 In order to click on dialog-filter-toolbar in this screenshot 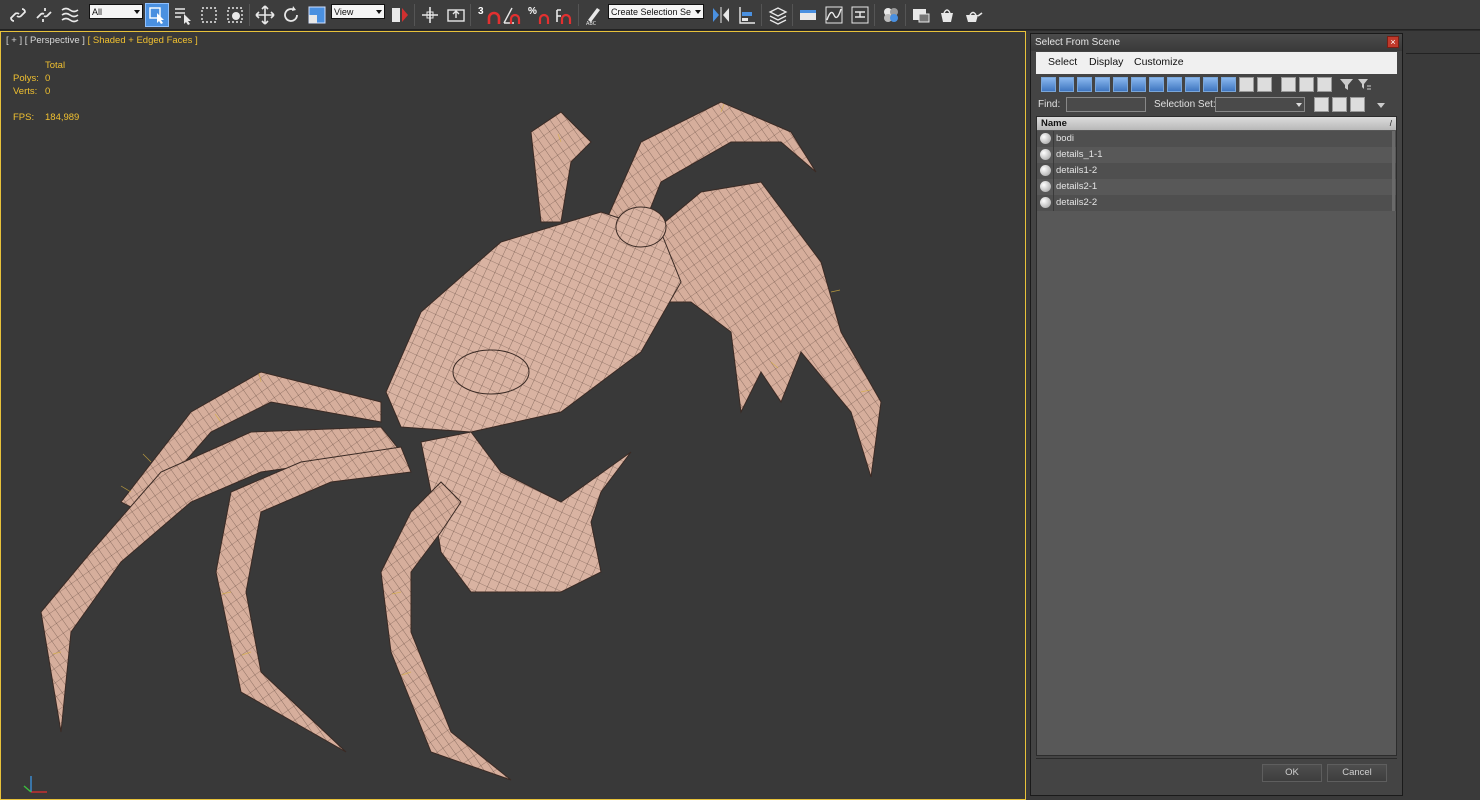, I will do `click(1216, 85)`.